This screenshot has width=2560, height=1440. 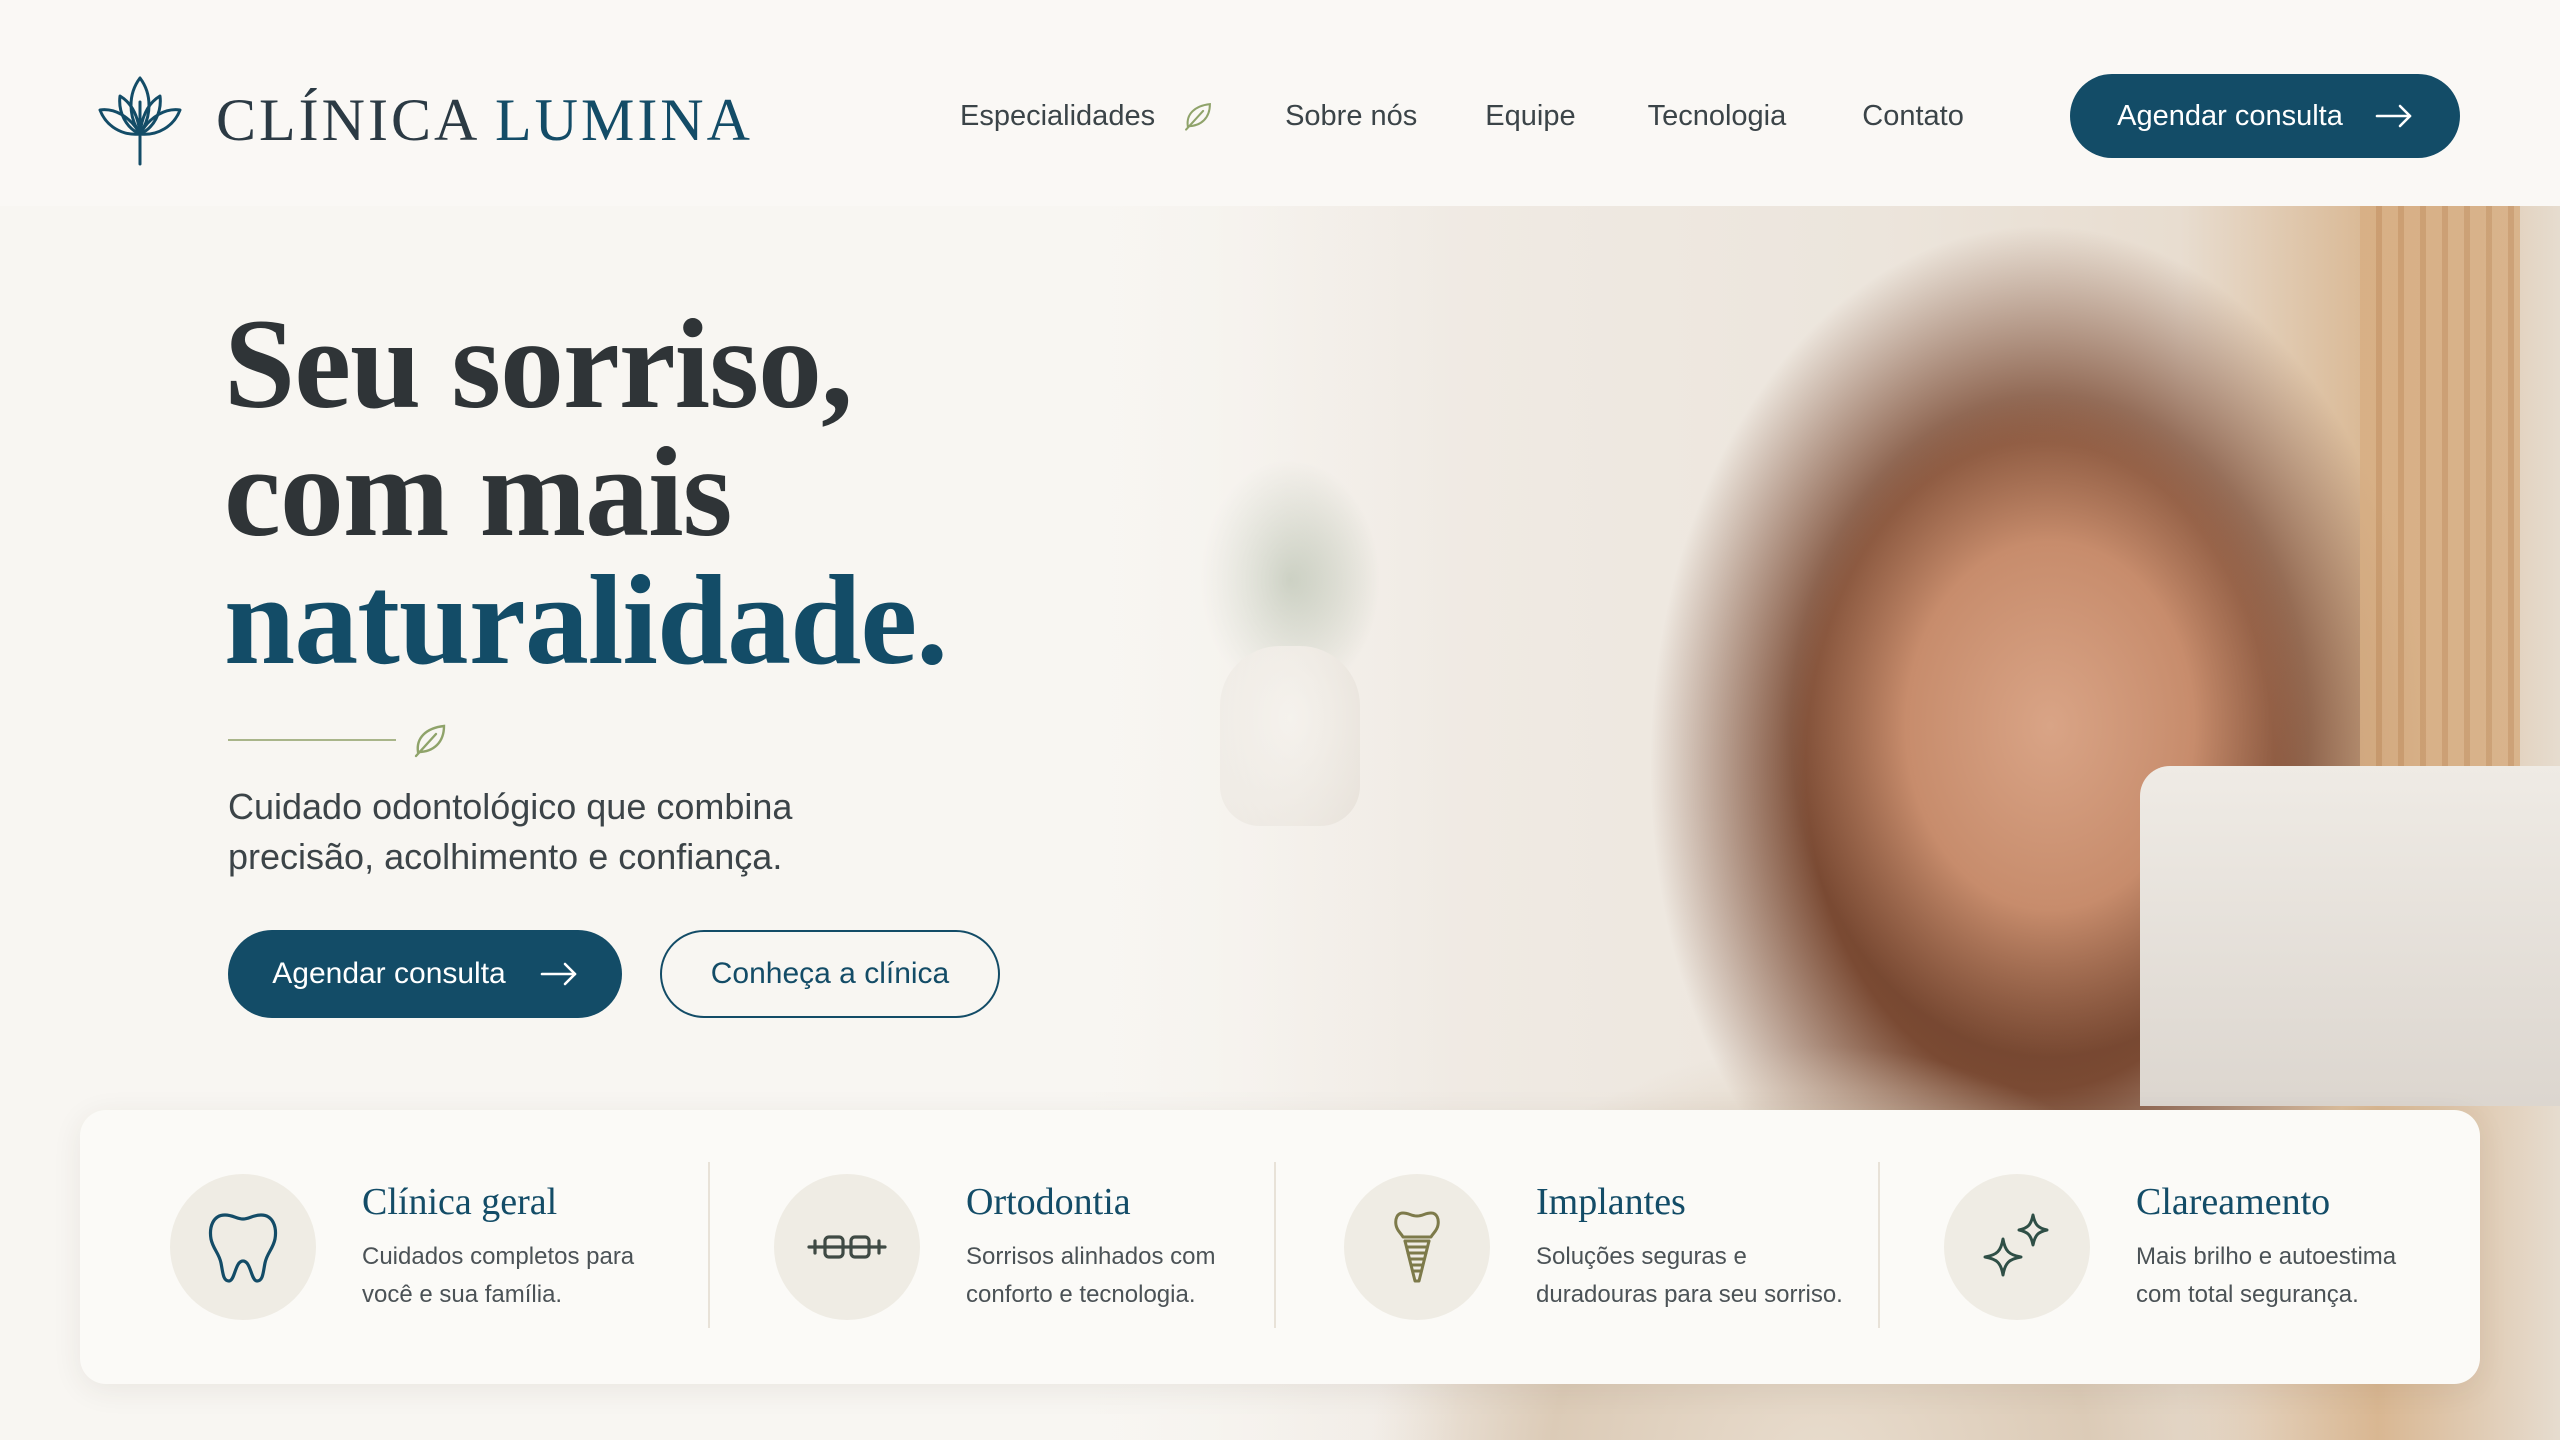 I want to click on sparkle-icon, so click(x=2016, y=1245).